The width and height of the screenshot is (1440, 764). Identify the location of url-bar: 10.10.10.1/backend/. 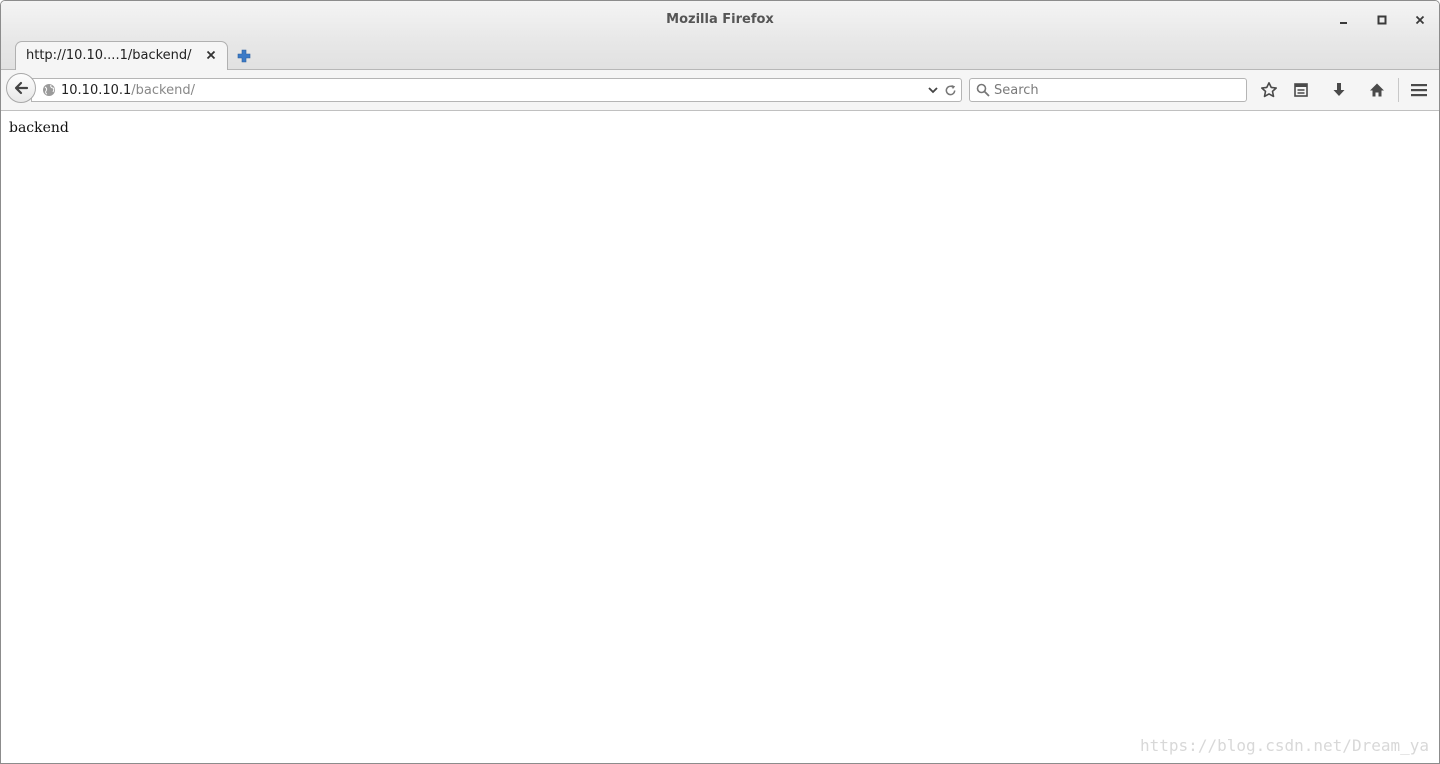
(496, 90).